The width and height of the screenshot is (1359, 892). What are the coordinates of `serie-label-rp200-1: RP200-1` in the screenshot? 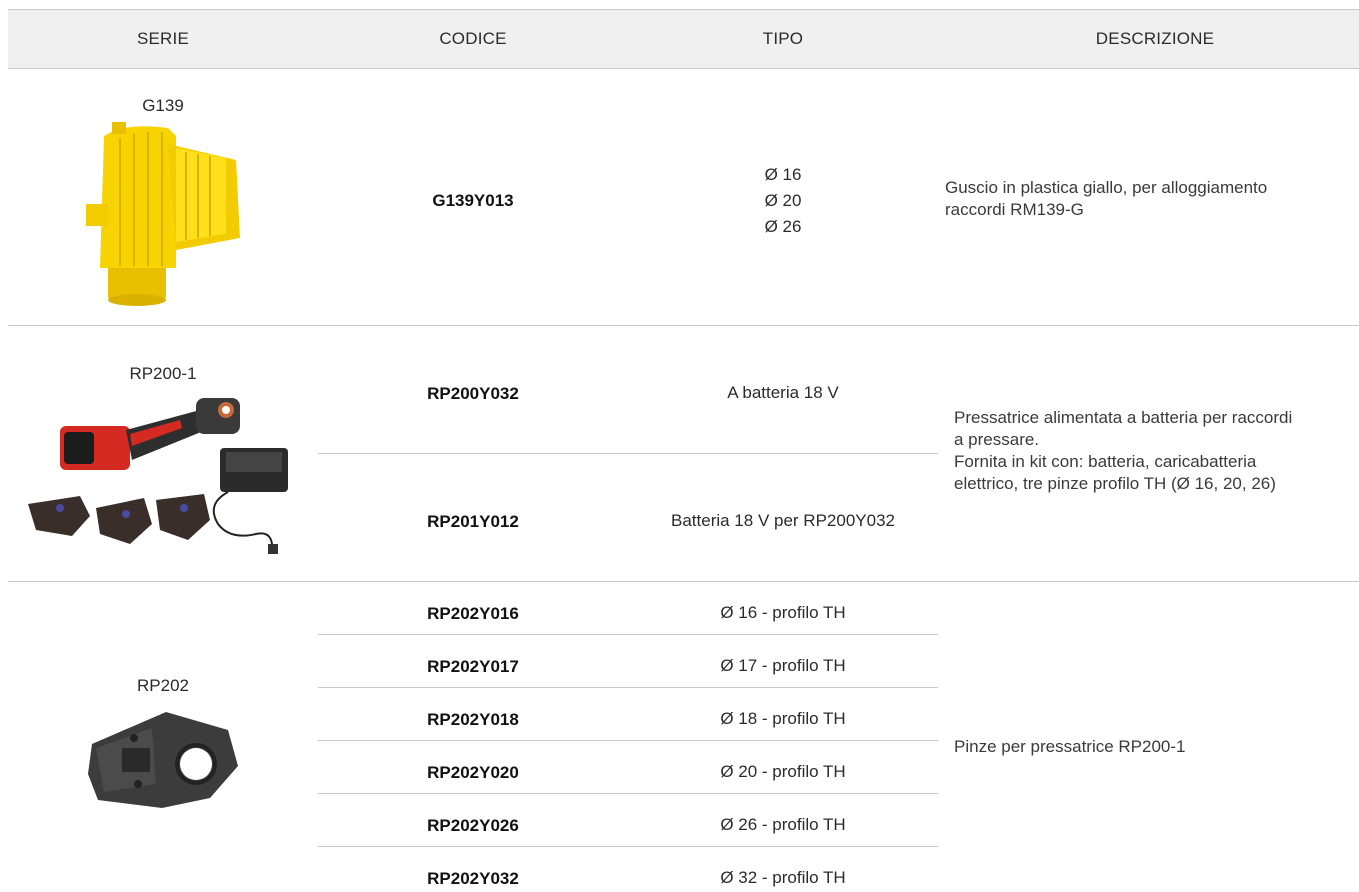 It's located at (163, 373).